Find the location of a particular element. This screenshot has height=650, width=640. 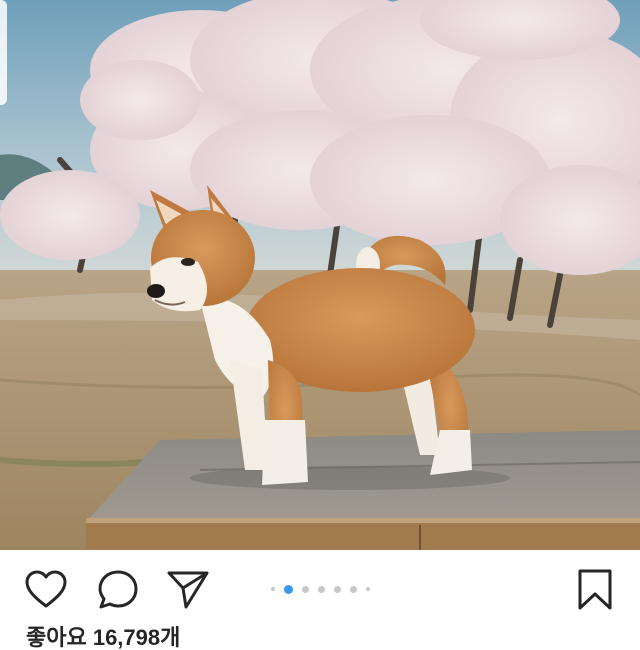

carousel-dot-active is located at coordinates (288, 589).